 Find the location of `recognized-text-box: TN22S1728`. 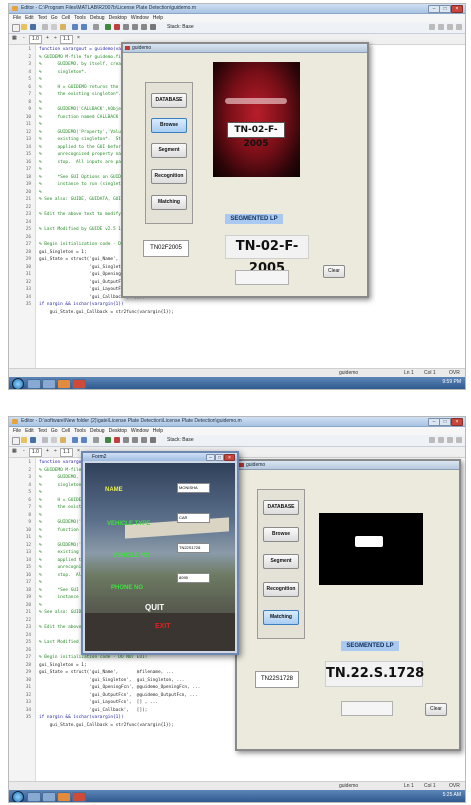

recognized-text-box: TN22S1728 is located at coordinates (277, 679).